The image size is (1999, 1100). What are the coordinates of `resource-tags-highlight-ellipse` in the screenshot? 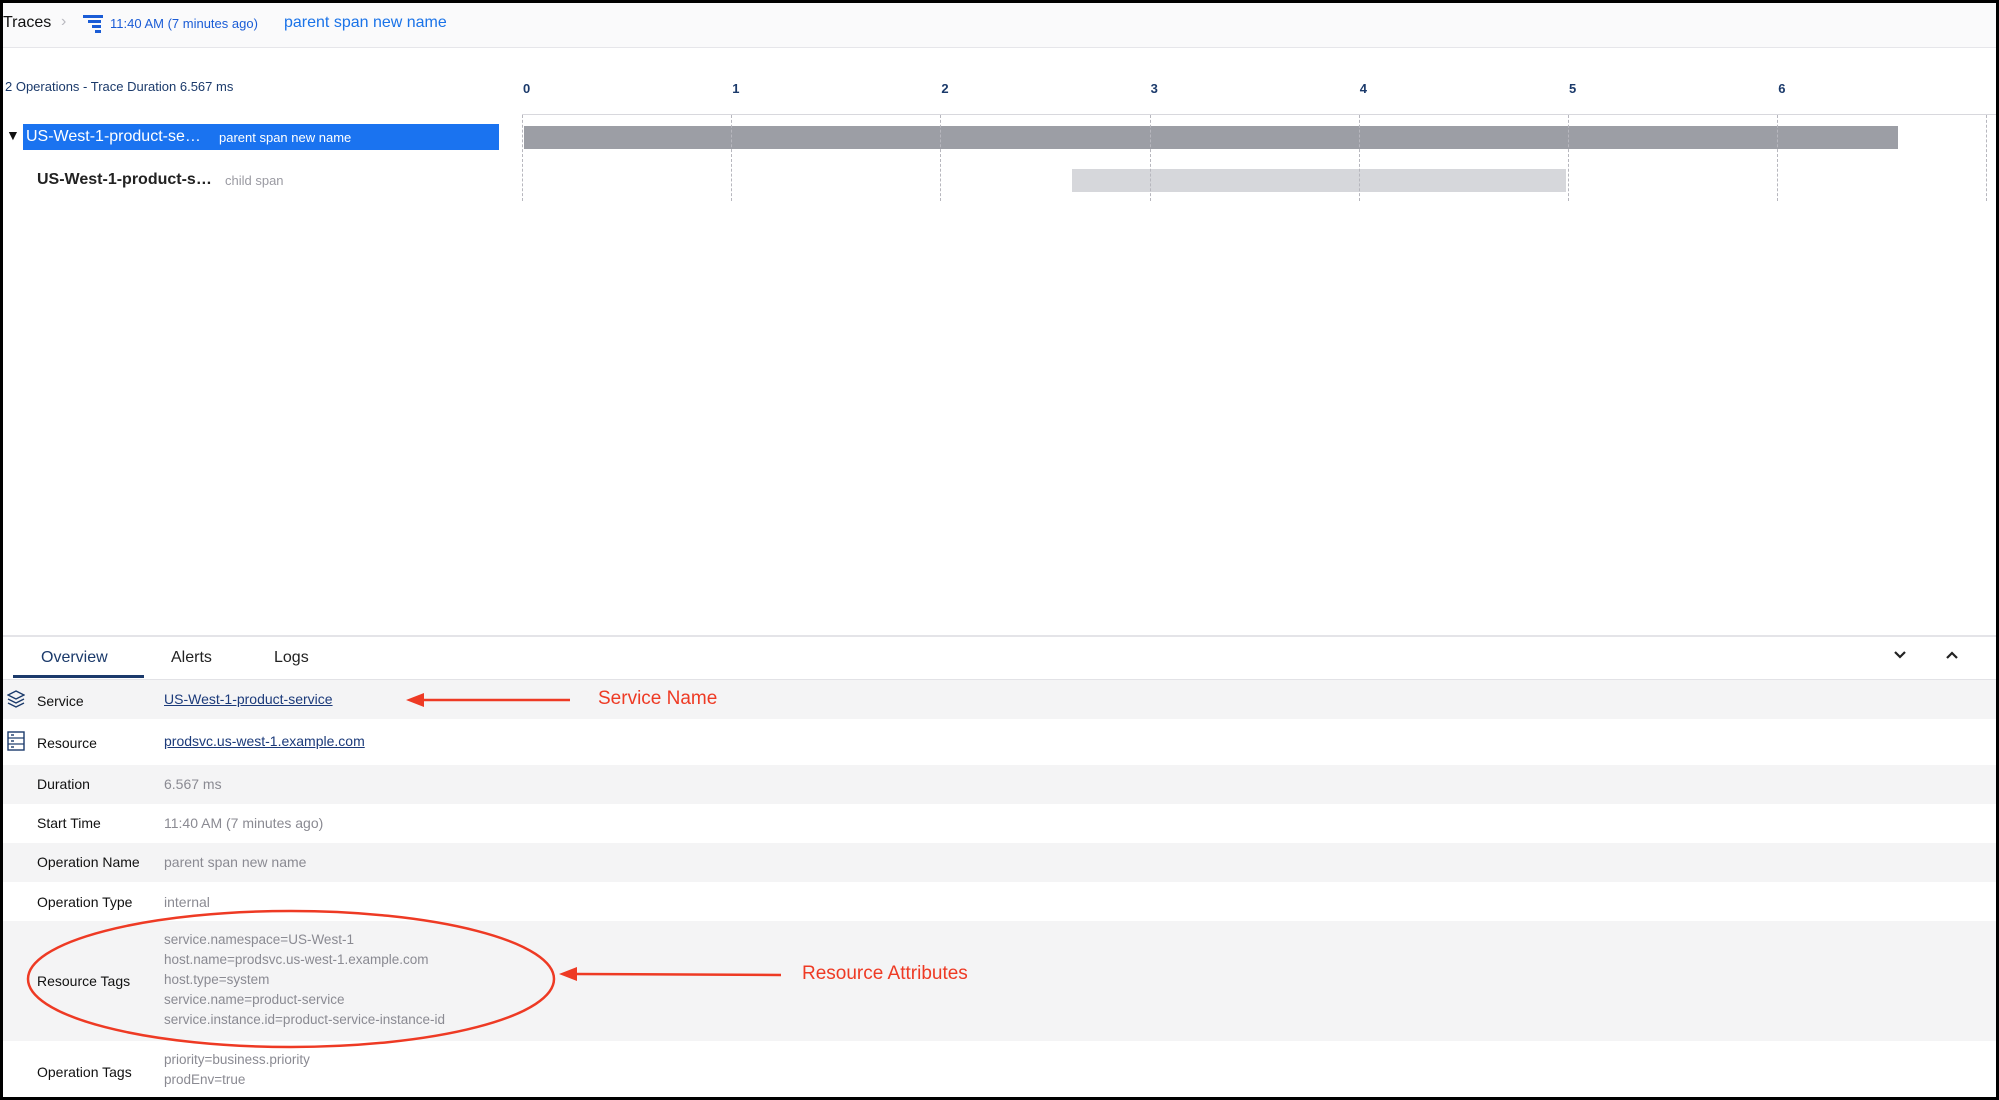 It's located at (291, 979).